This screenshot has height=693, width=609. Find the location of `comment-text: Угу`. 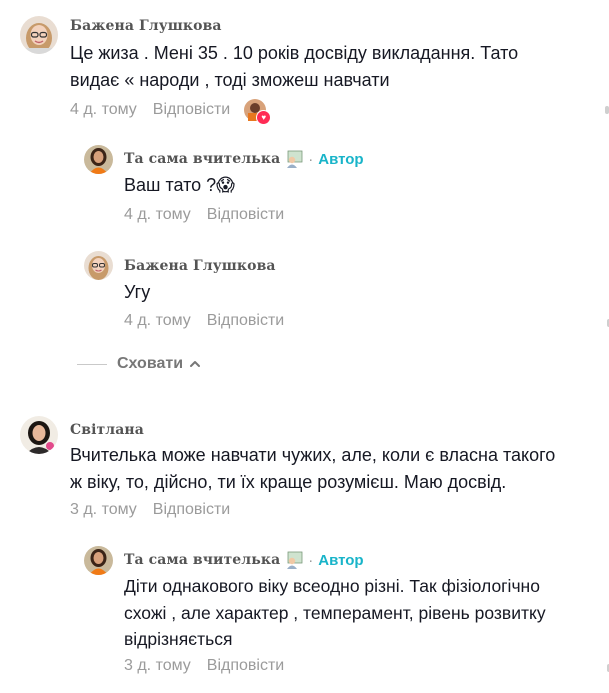

comment-text: Угу is located at coordinates (137, 292).